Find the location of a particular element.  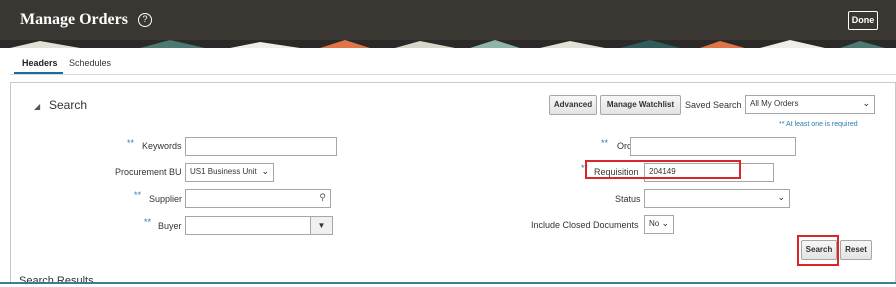

saved-search-value: All My Orders is located at coordinates (774, 103).